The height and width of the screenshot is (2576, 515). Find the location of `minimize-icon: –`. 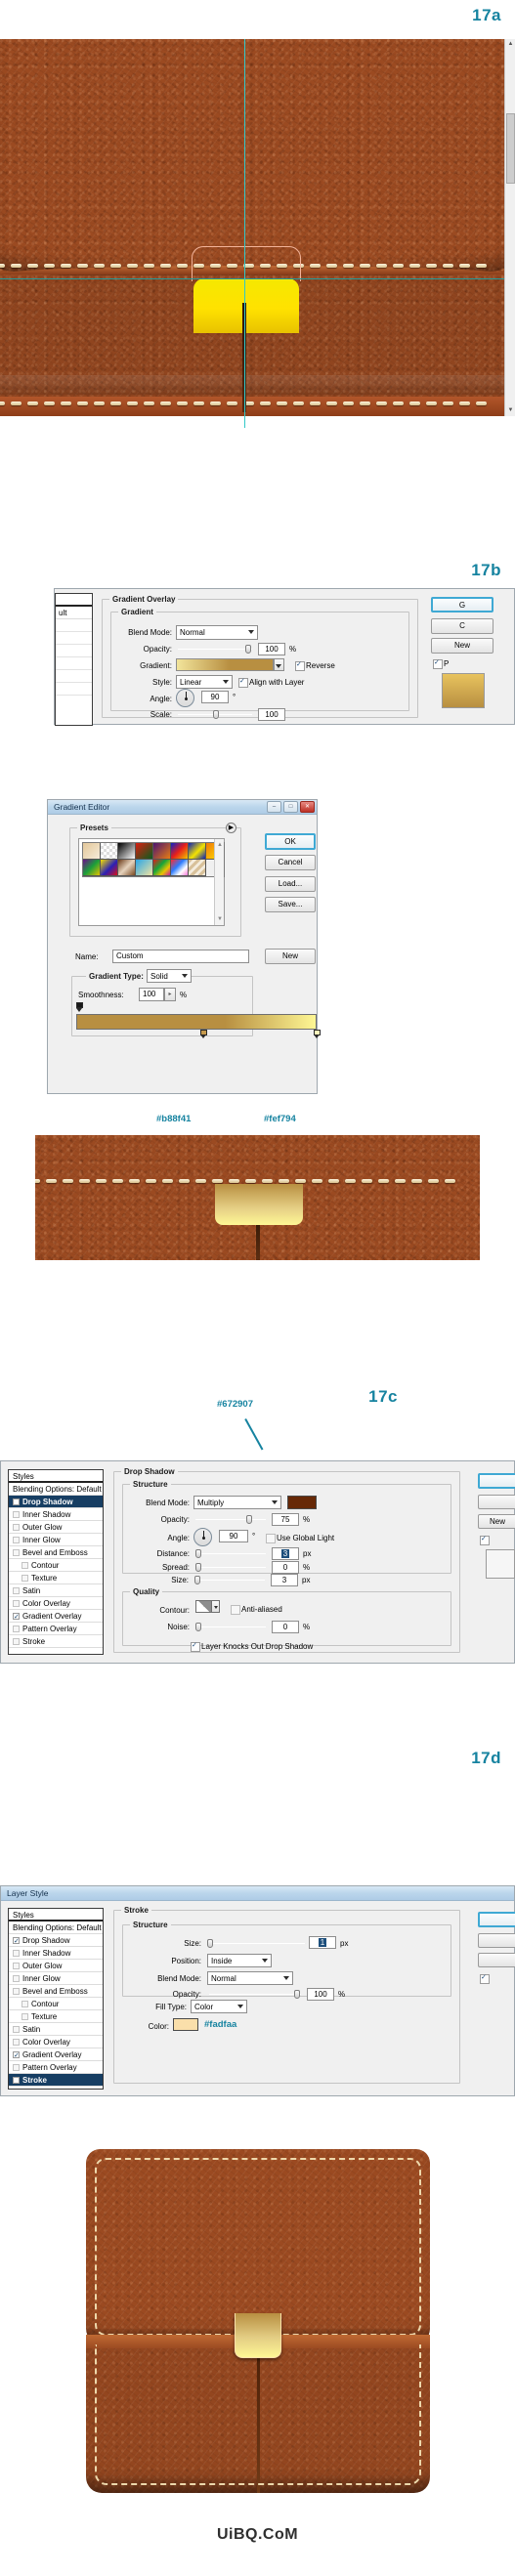

minimize-icon: – is located at coordinates (274, 807).